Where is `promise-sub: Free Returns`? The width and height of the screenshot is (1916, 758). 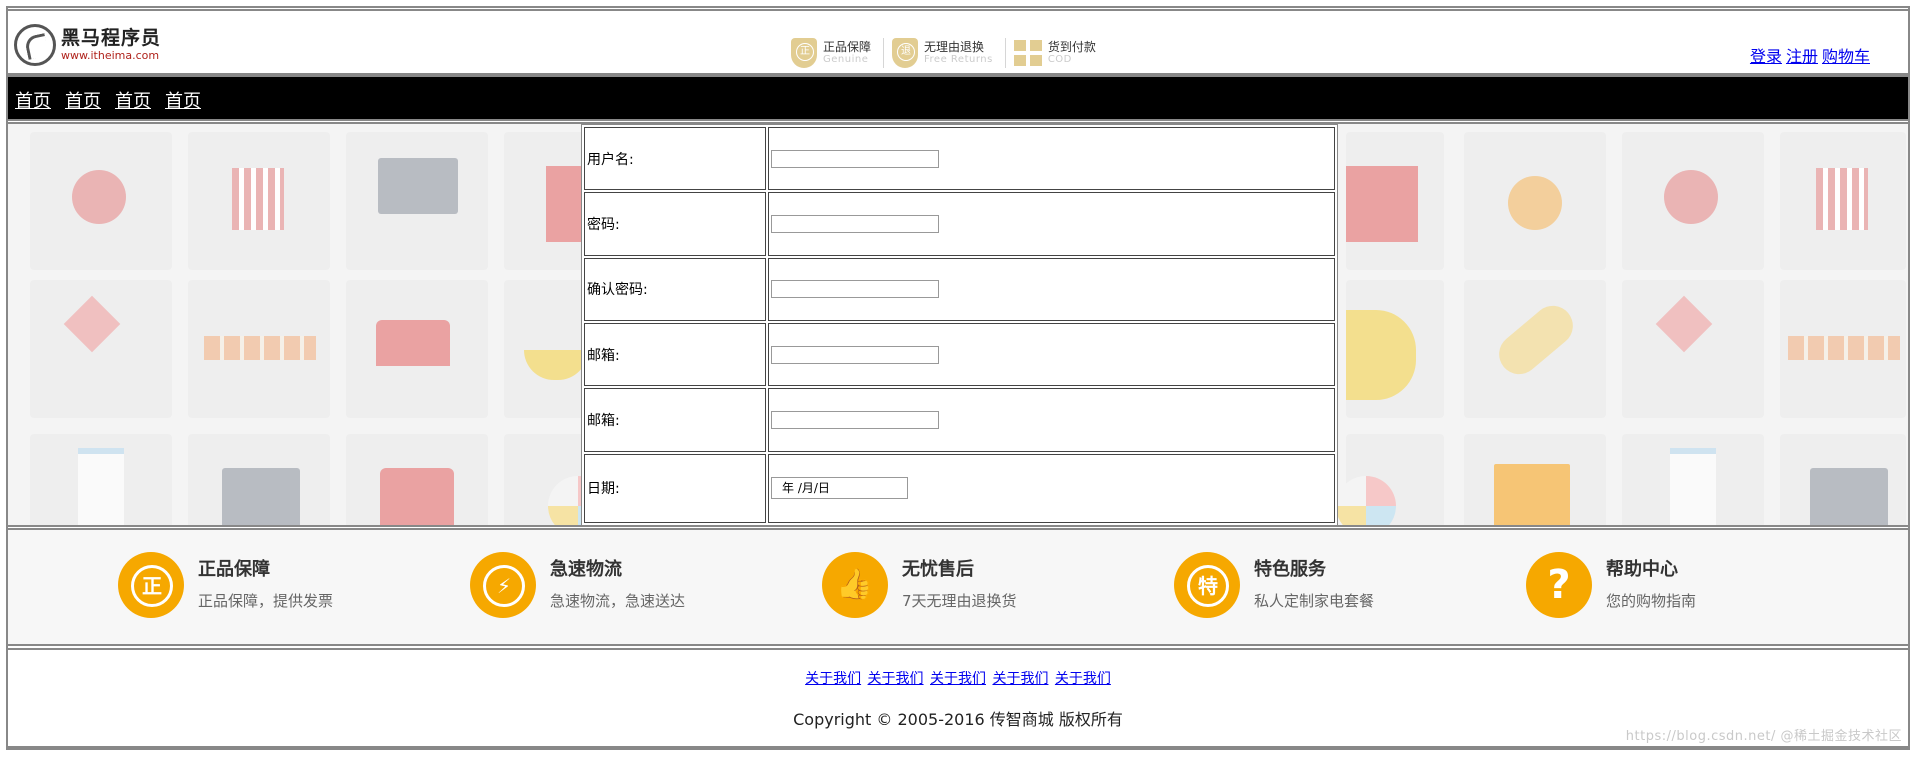 promise-sub: Free Returns is located at coordinates (958, 59).